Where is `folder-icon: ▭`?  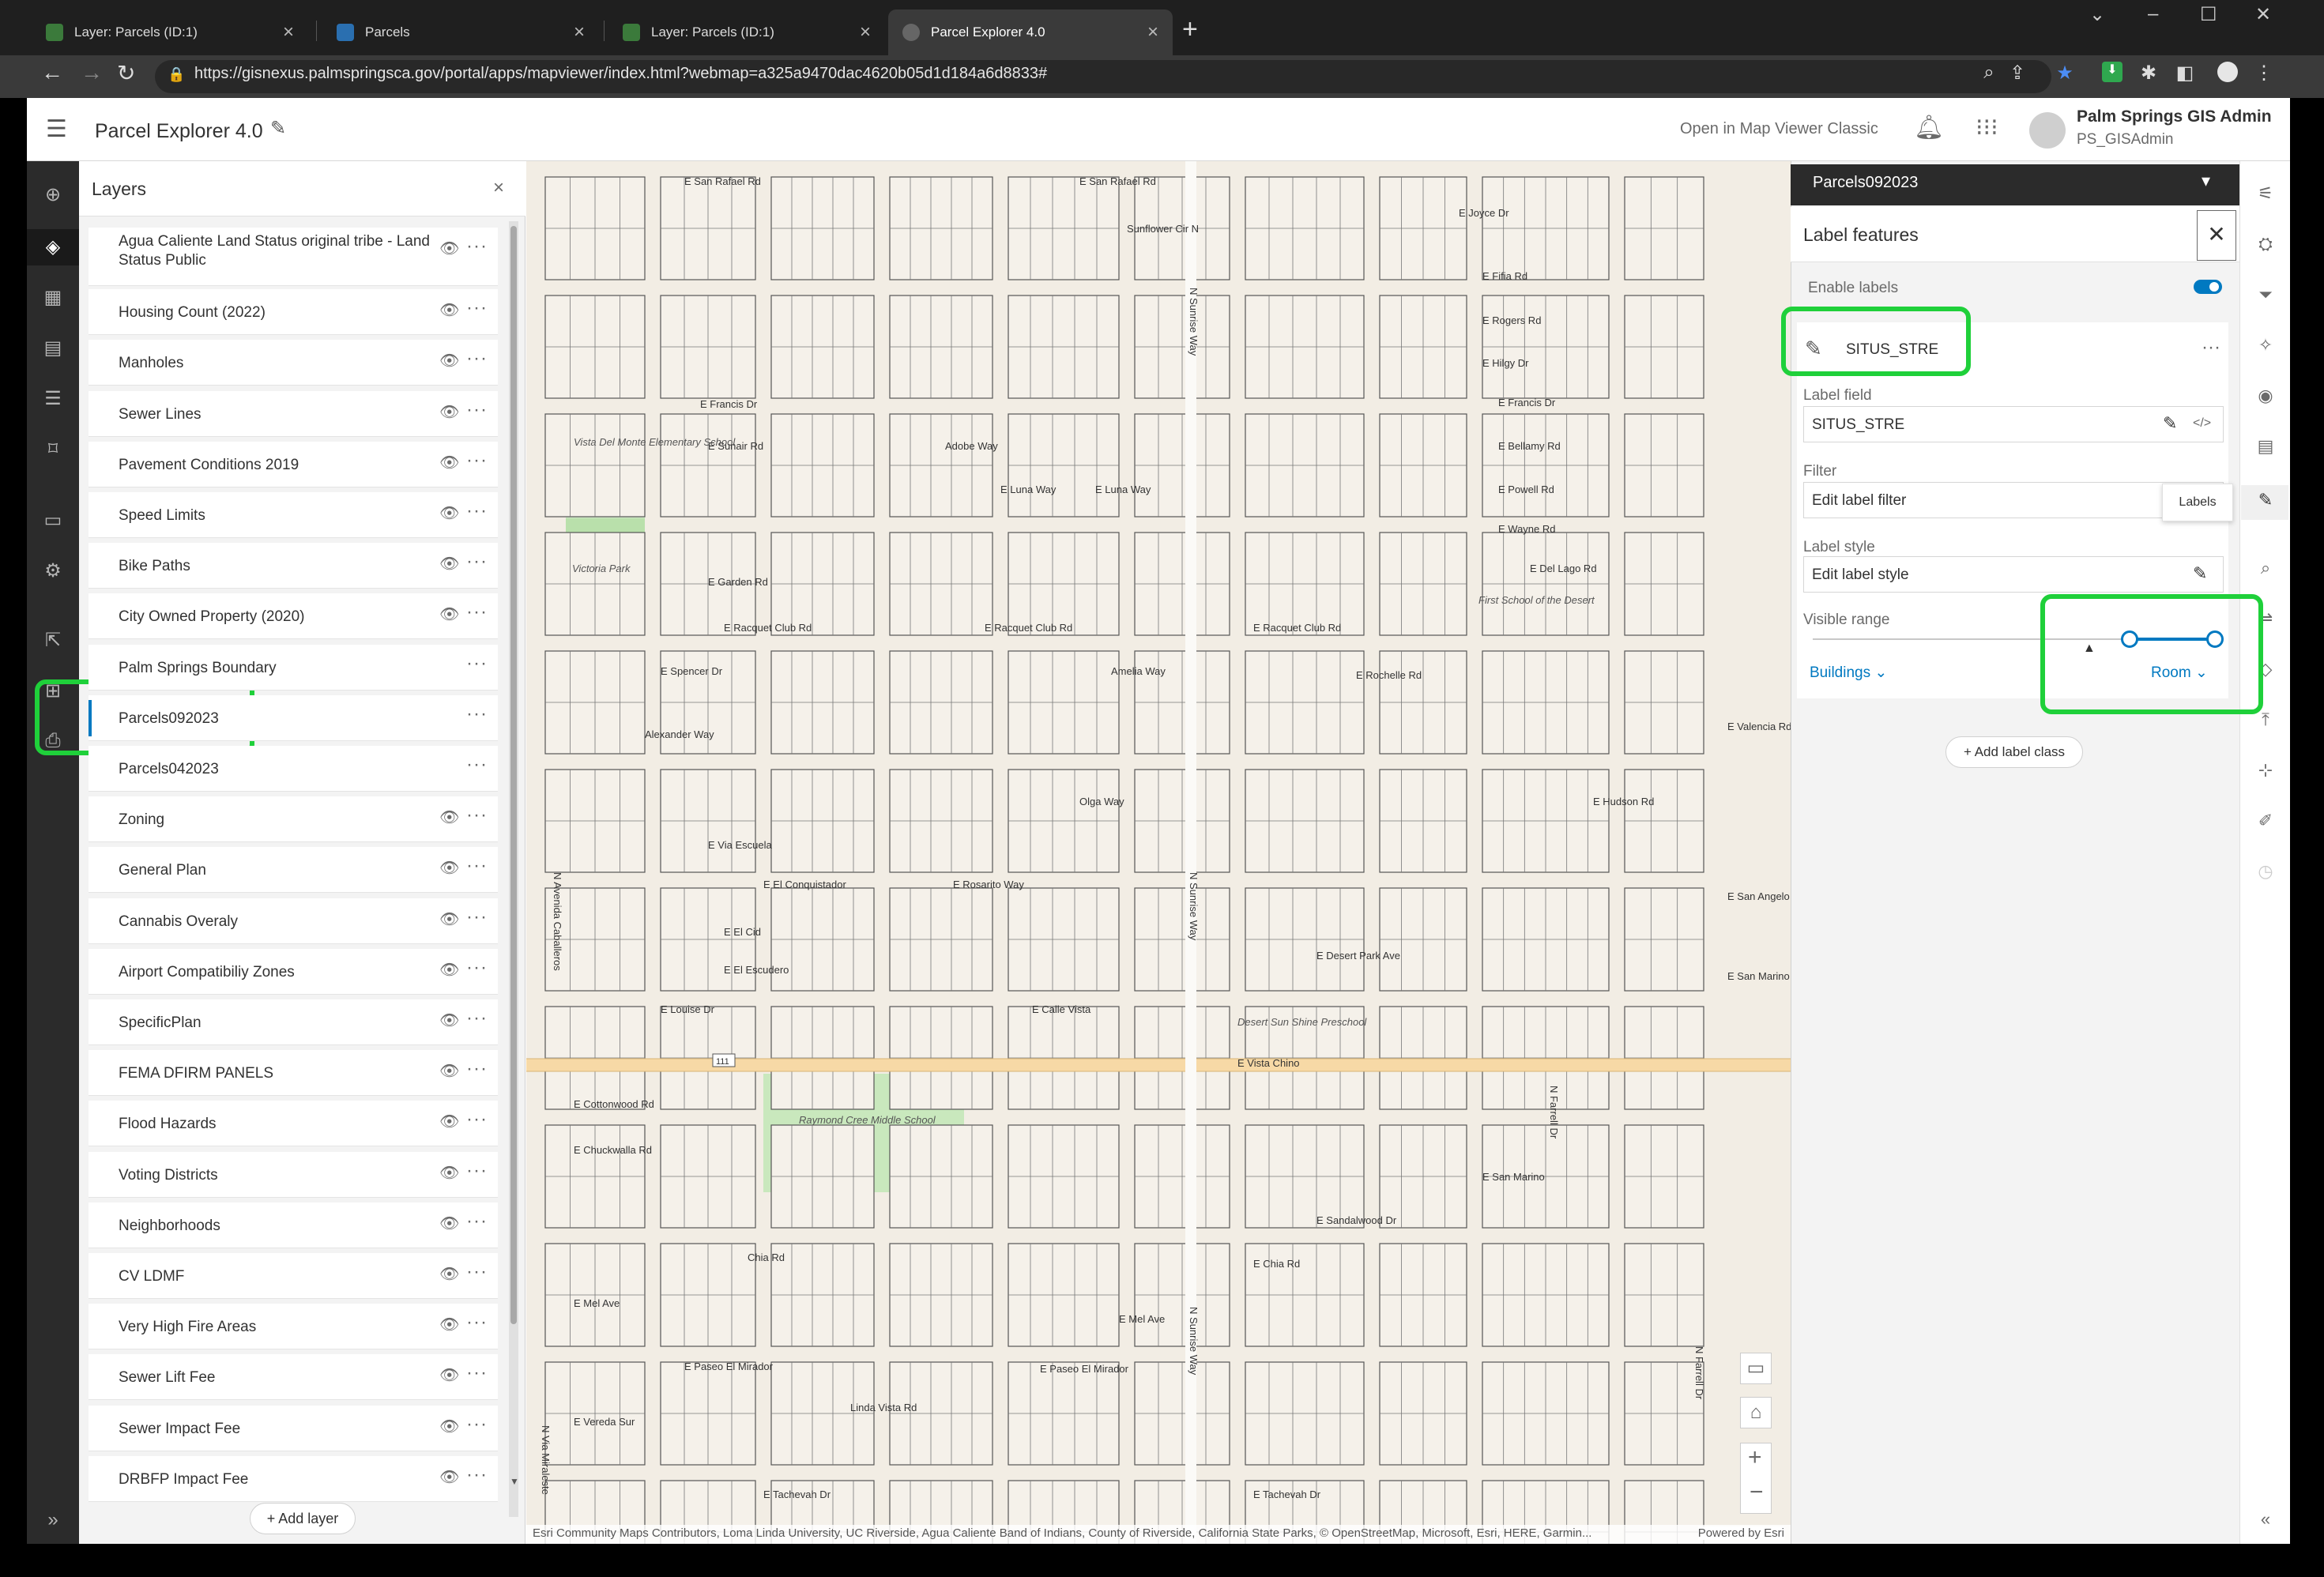
folder-icon: ▭ is located at coordinates (53, 521).